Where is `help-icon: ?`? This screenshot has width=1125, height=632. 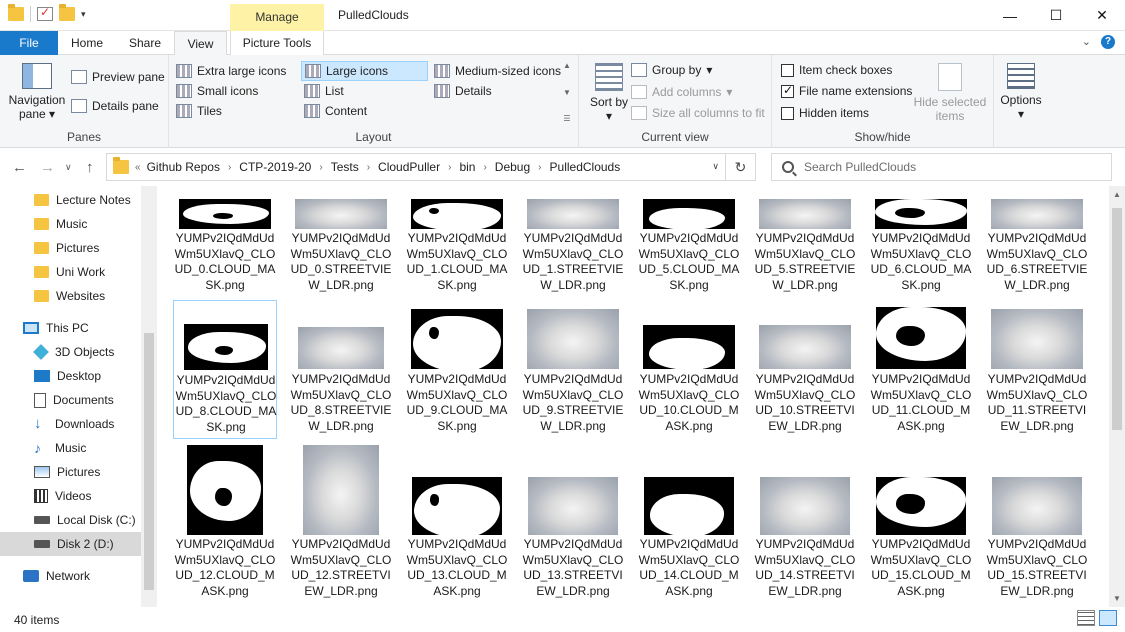
help-icon: ? is located at coordinates (1108, 42).